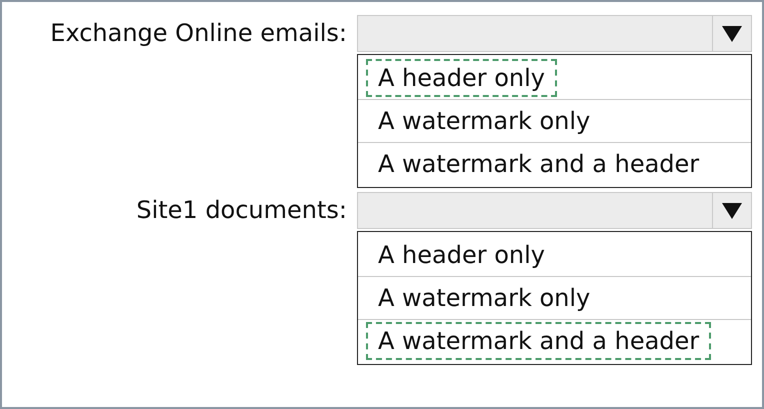 This screenshot has height=409, width=764. What do you see at coordinates (198, 33) in the screenshot?
I see `question-label: Exchange Online emails:` at bounding box center [198, 33].